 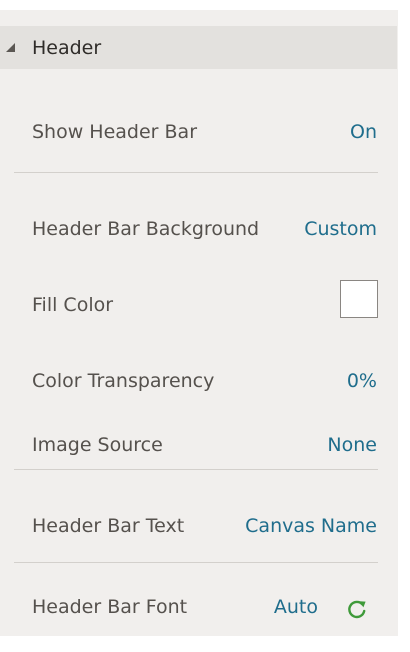 What do you see at coordinates (115, 132) in the screenshot?
I see `show-header-bar-label: Show Header Bar` at bounding box center [115, 132].